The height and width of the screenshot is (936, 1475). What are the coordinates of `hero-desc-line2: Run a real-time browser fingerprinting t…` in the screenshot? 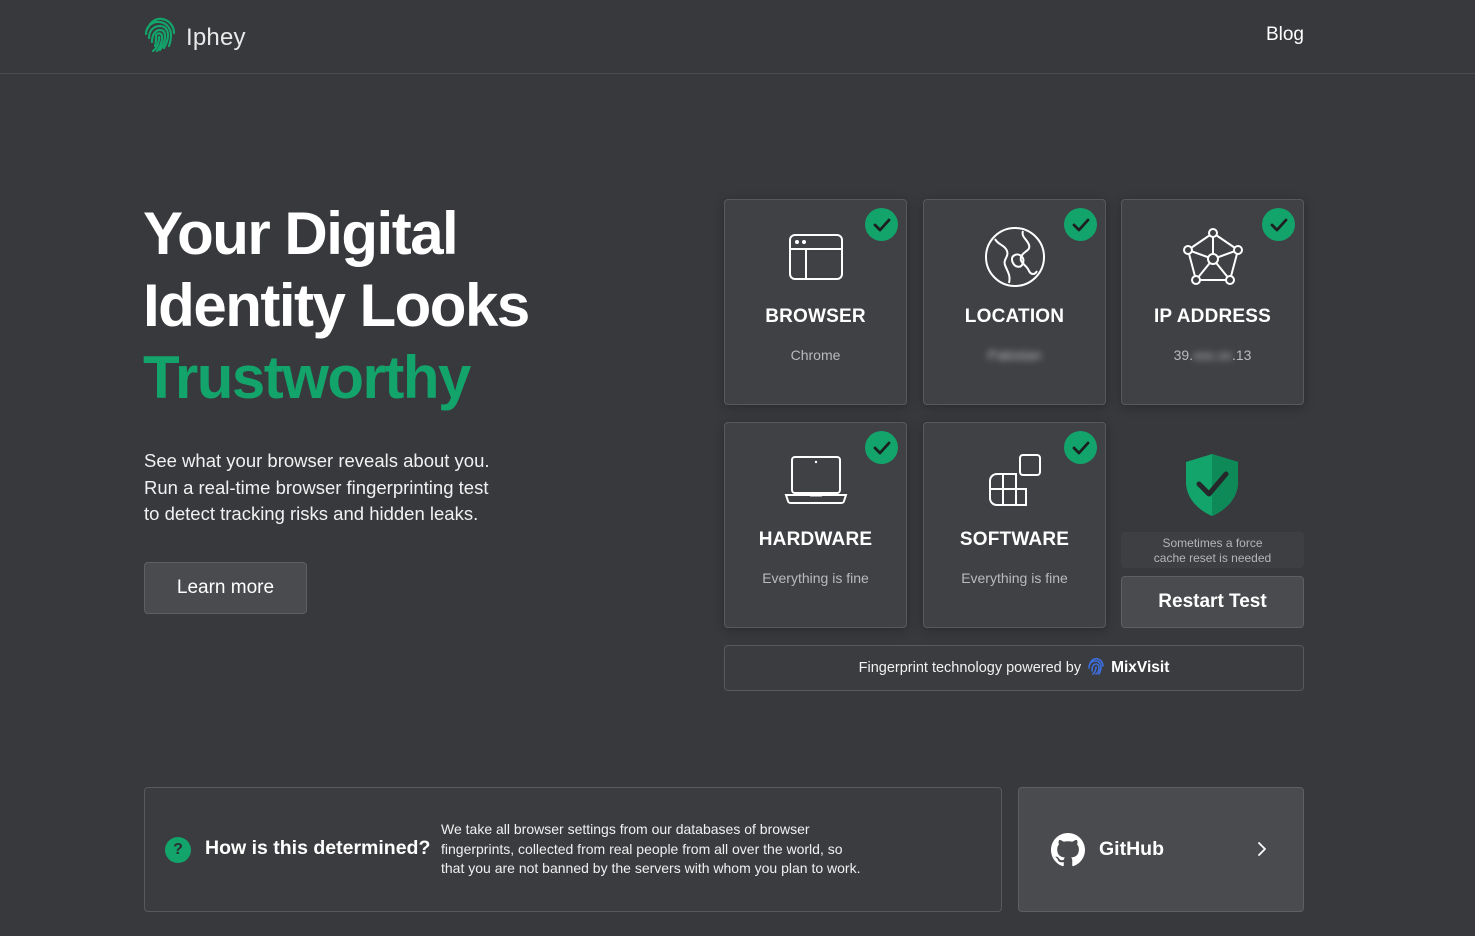 It's located at (316, 487).